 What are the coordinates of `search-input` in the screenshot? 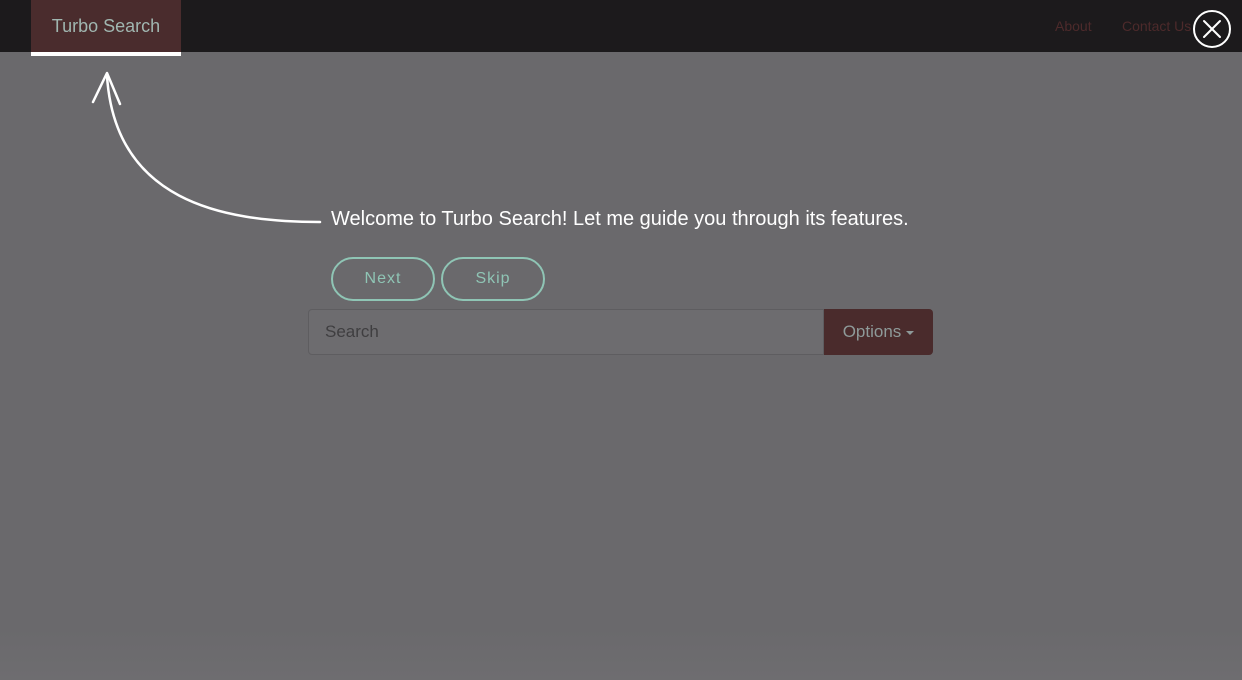 It's located at (566, 332).